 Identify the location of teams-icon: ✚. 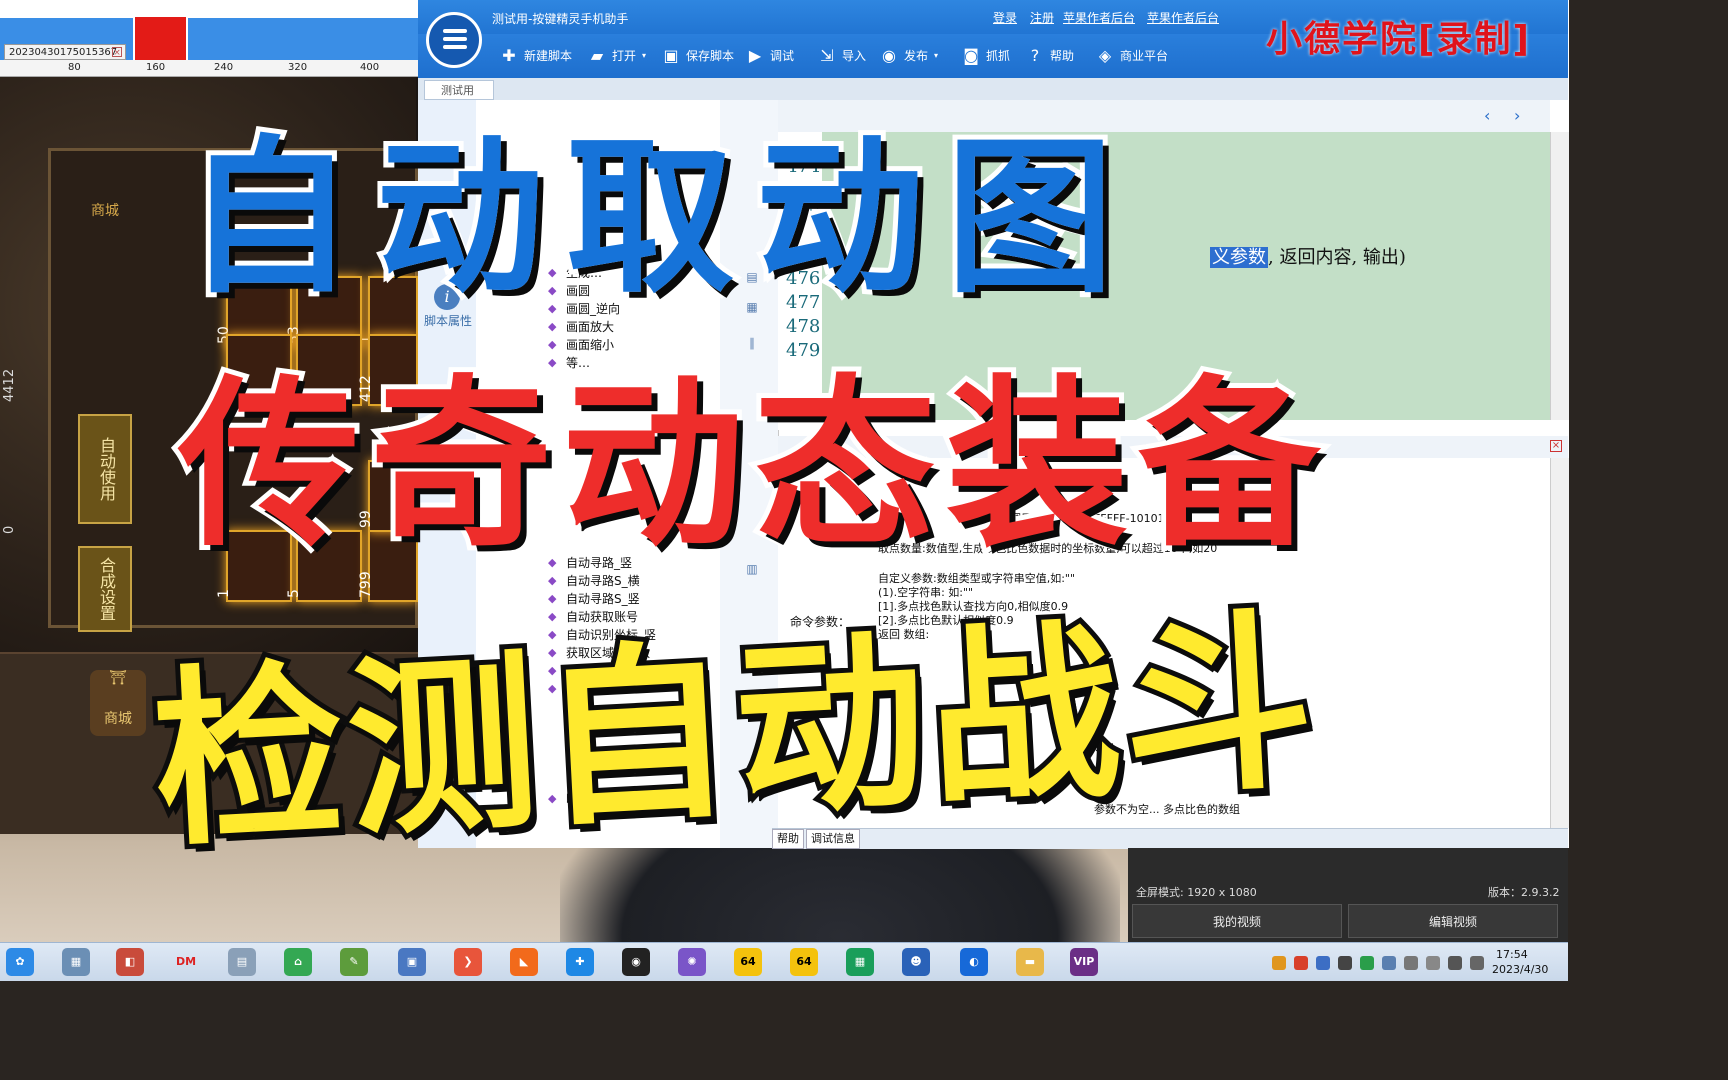
(580, 962).